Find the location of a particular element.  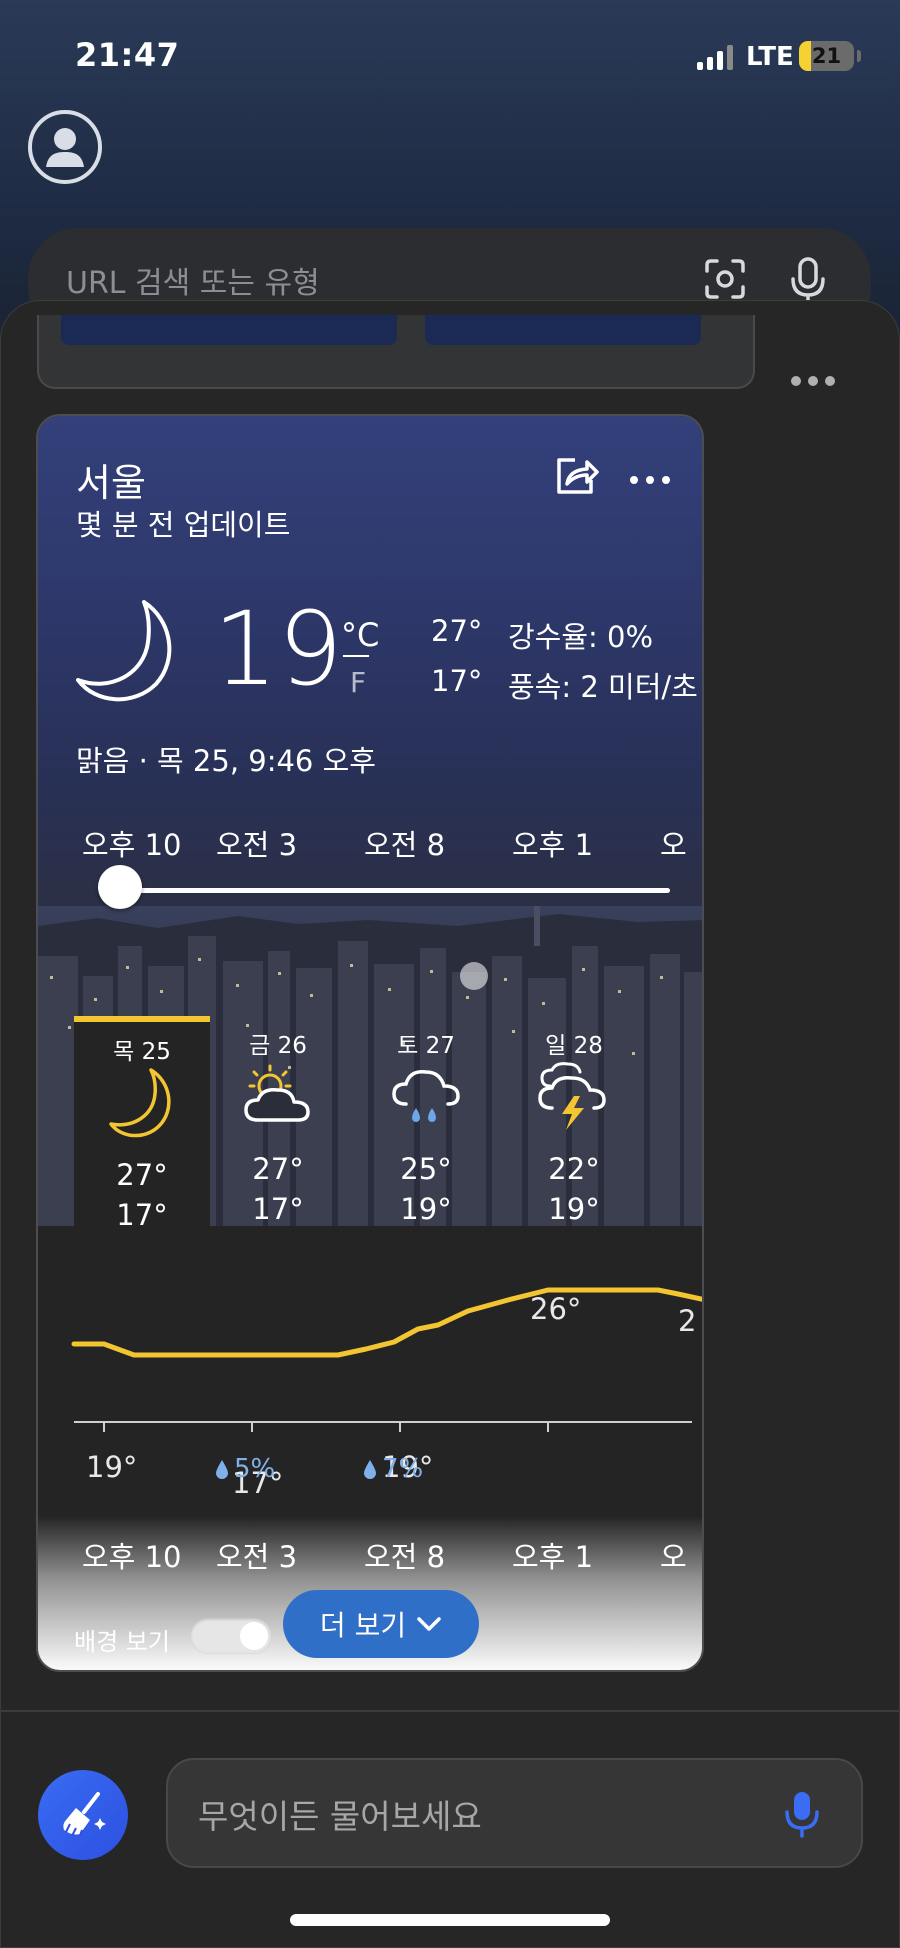

rain-chance: 5% is located at coordinates (255, 1469).